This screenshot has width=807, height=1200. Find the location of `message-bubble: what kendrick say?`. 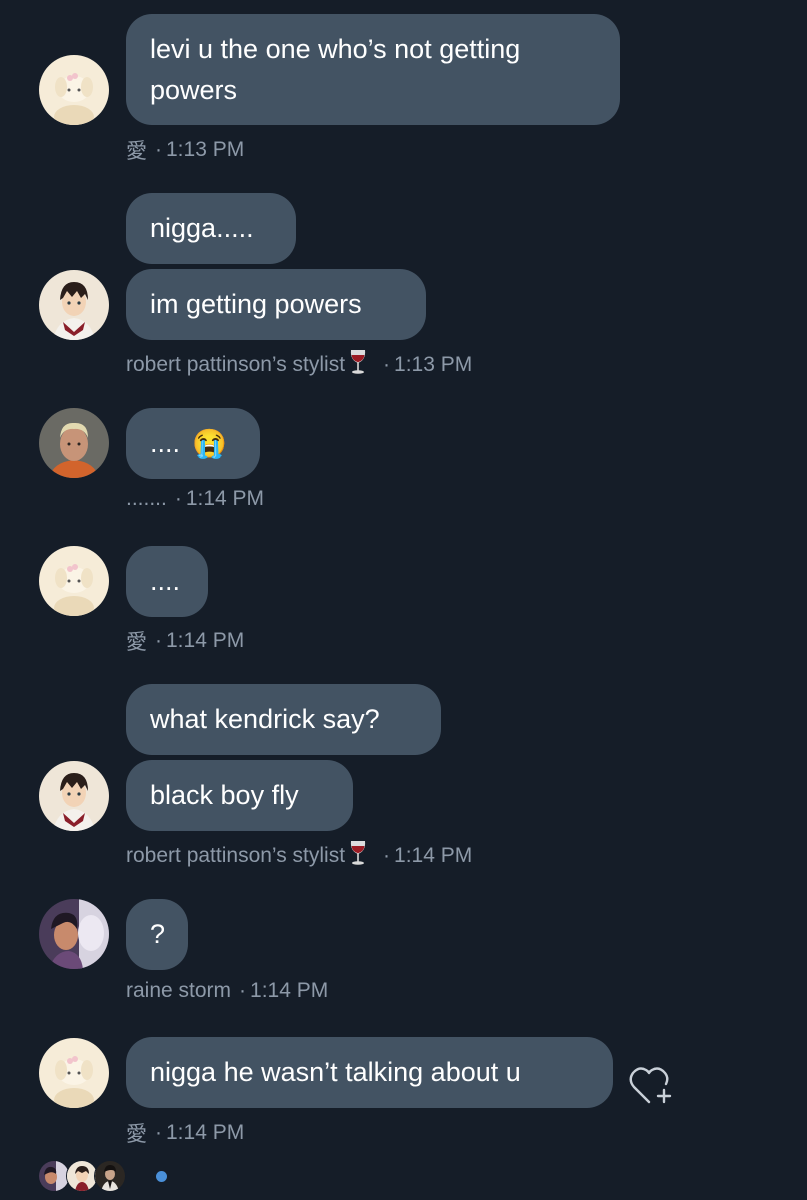

message-bubble: what kendrick say? is located at coordinates (283, 719).